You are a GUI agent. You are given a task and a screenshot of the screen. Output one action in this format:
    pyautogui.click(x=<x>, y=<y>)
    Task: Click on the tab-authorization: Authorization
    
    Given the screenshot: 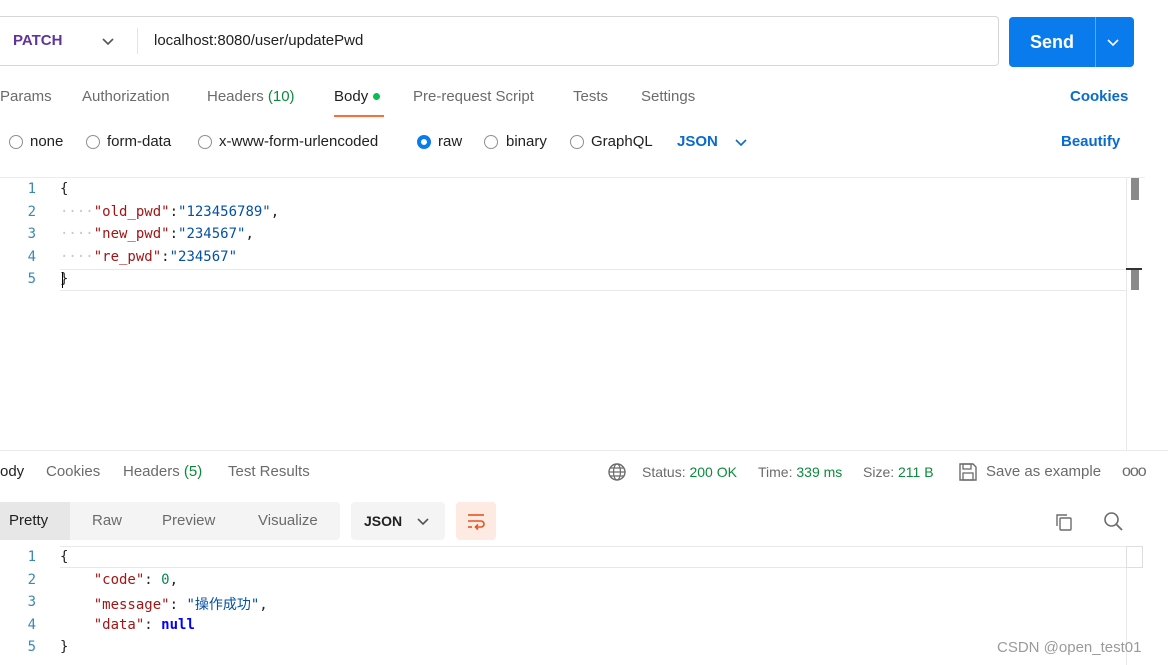 What is the action you would take?
    pyautogui.click(x=126, y=97)
    